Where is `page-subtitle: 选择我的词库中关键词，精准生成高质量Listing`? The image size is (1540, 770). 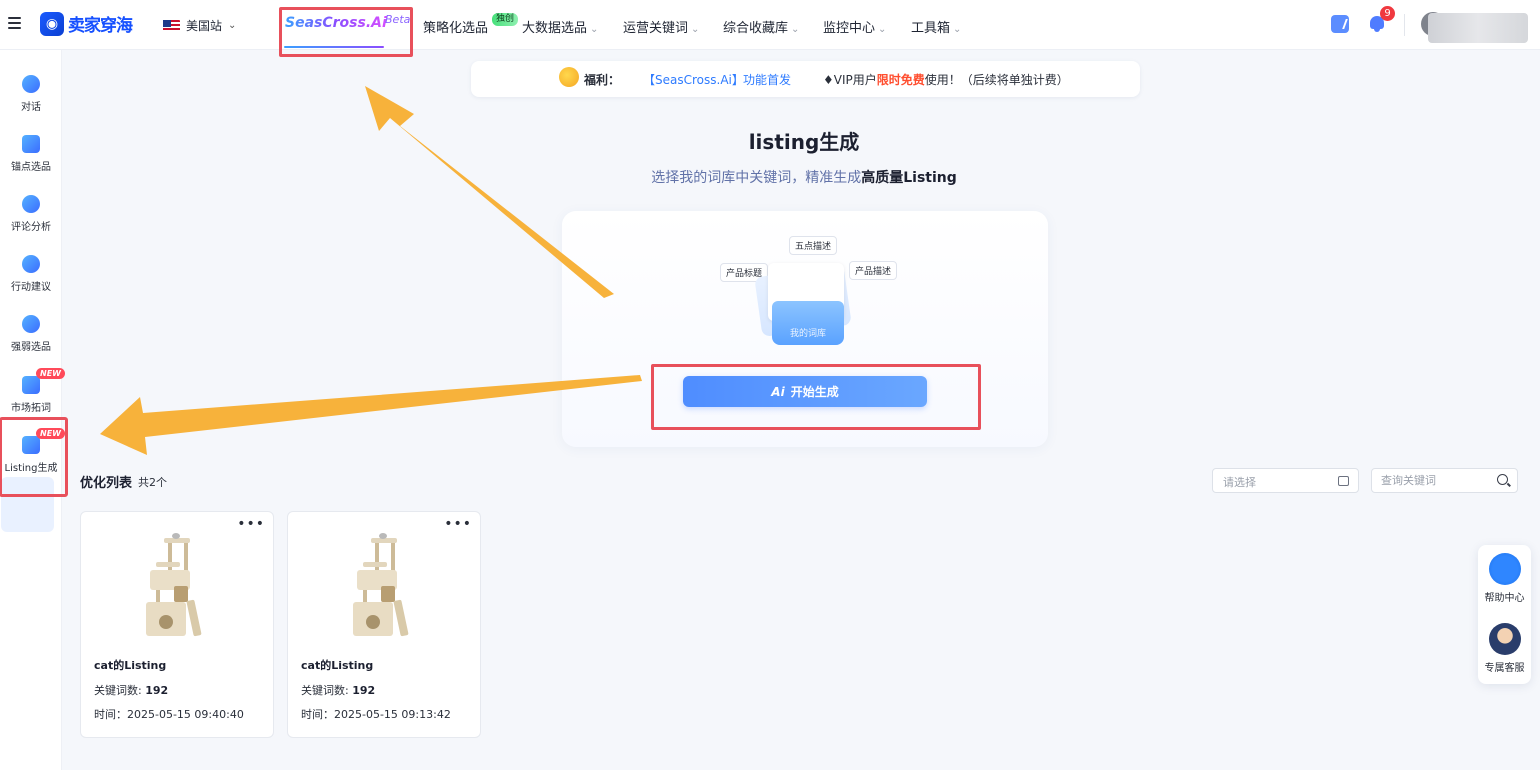 page-subtitle: 选择我的词库中关键词，精准生成高质量Listing is located at coordinates (770, 177).